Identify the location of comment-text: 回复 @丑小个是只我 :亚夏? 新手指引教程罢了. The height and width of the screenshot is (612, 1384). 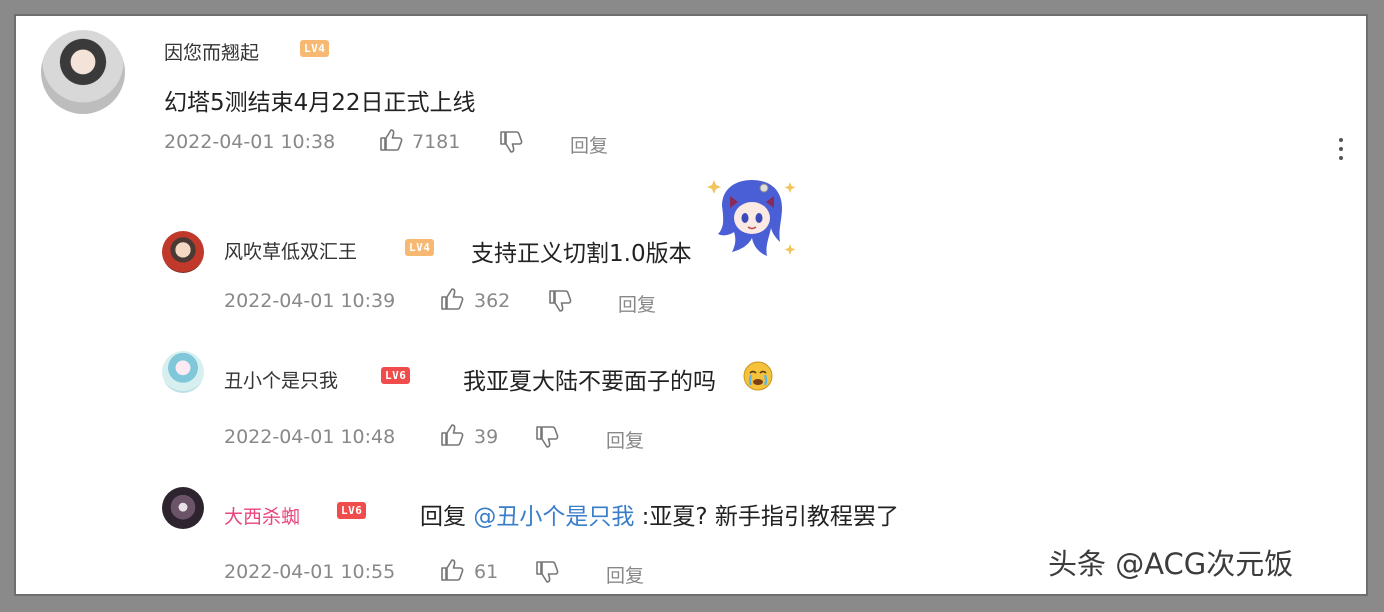
(659, 514).